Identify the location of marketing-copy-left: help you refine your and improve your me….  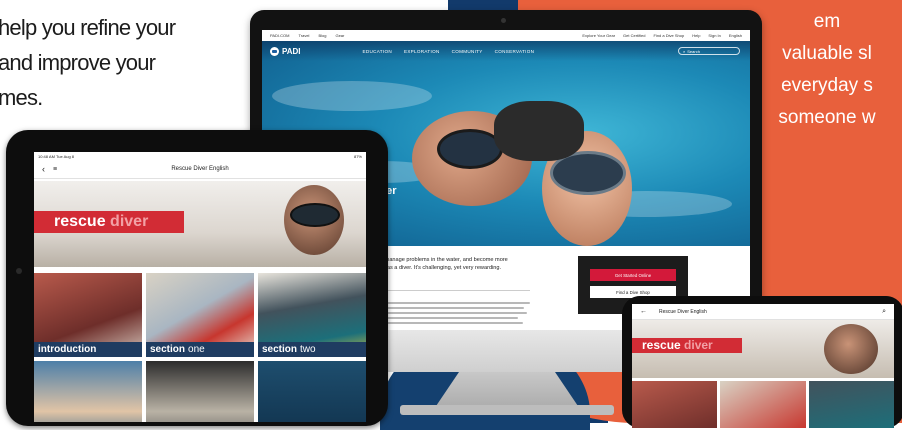
(119, 62).